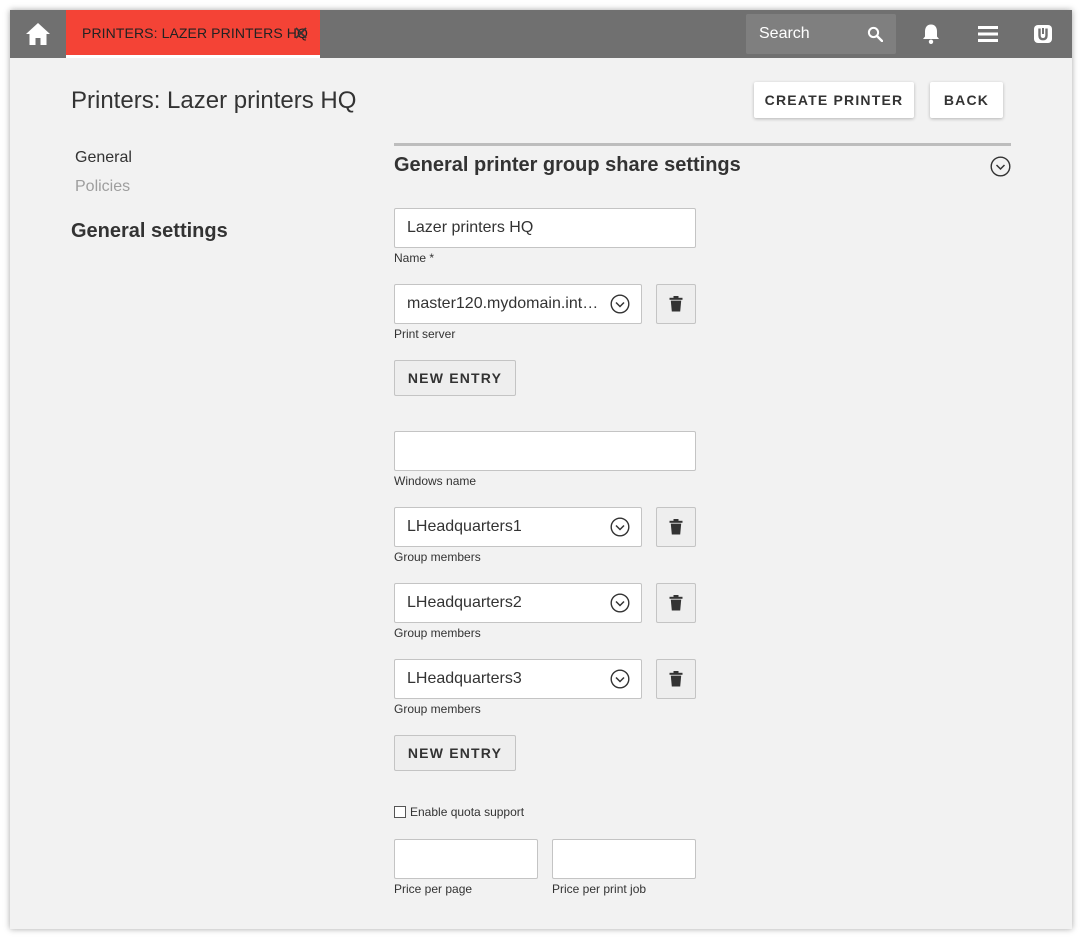  What do you see at coordinates (455, 378) in the screenshot?
I see `new-print-server-entry-button: NEW ENTRY` at bounding box center [455, 378].